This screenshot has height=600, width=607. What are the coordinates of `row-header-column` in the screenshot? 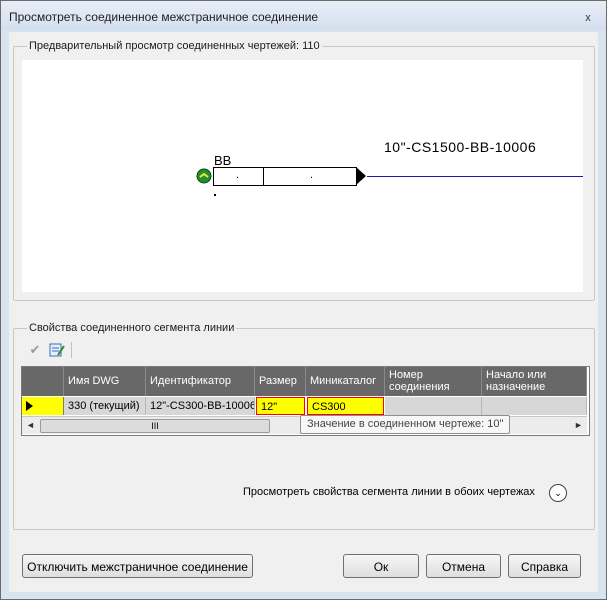 It's located at (43, 381).